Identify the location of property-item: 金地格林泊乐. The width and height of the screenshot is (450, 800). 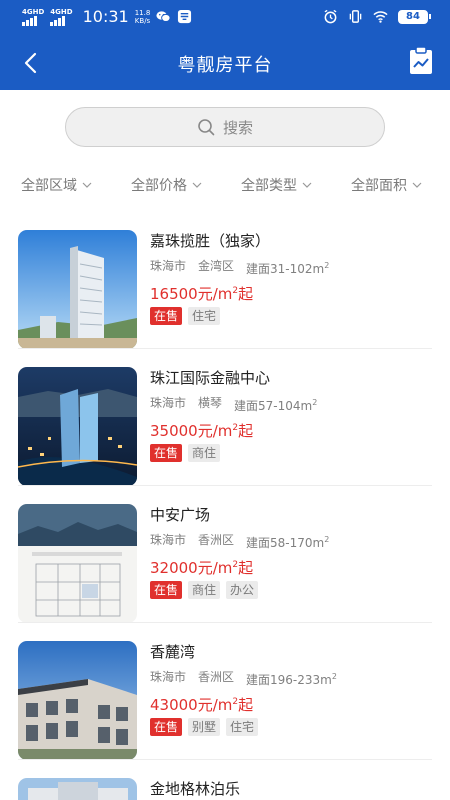
(225, 780).